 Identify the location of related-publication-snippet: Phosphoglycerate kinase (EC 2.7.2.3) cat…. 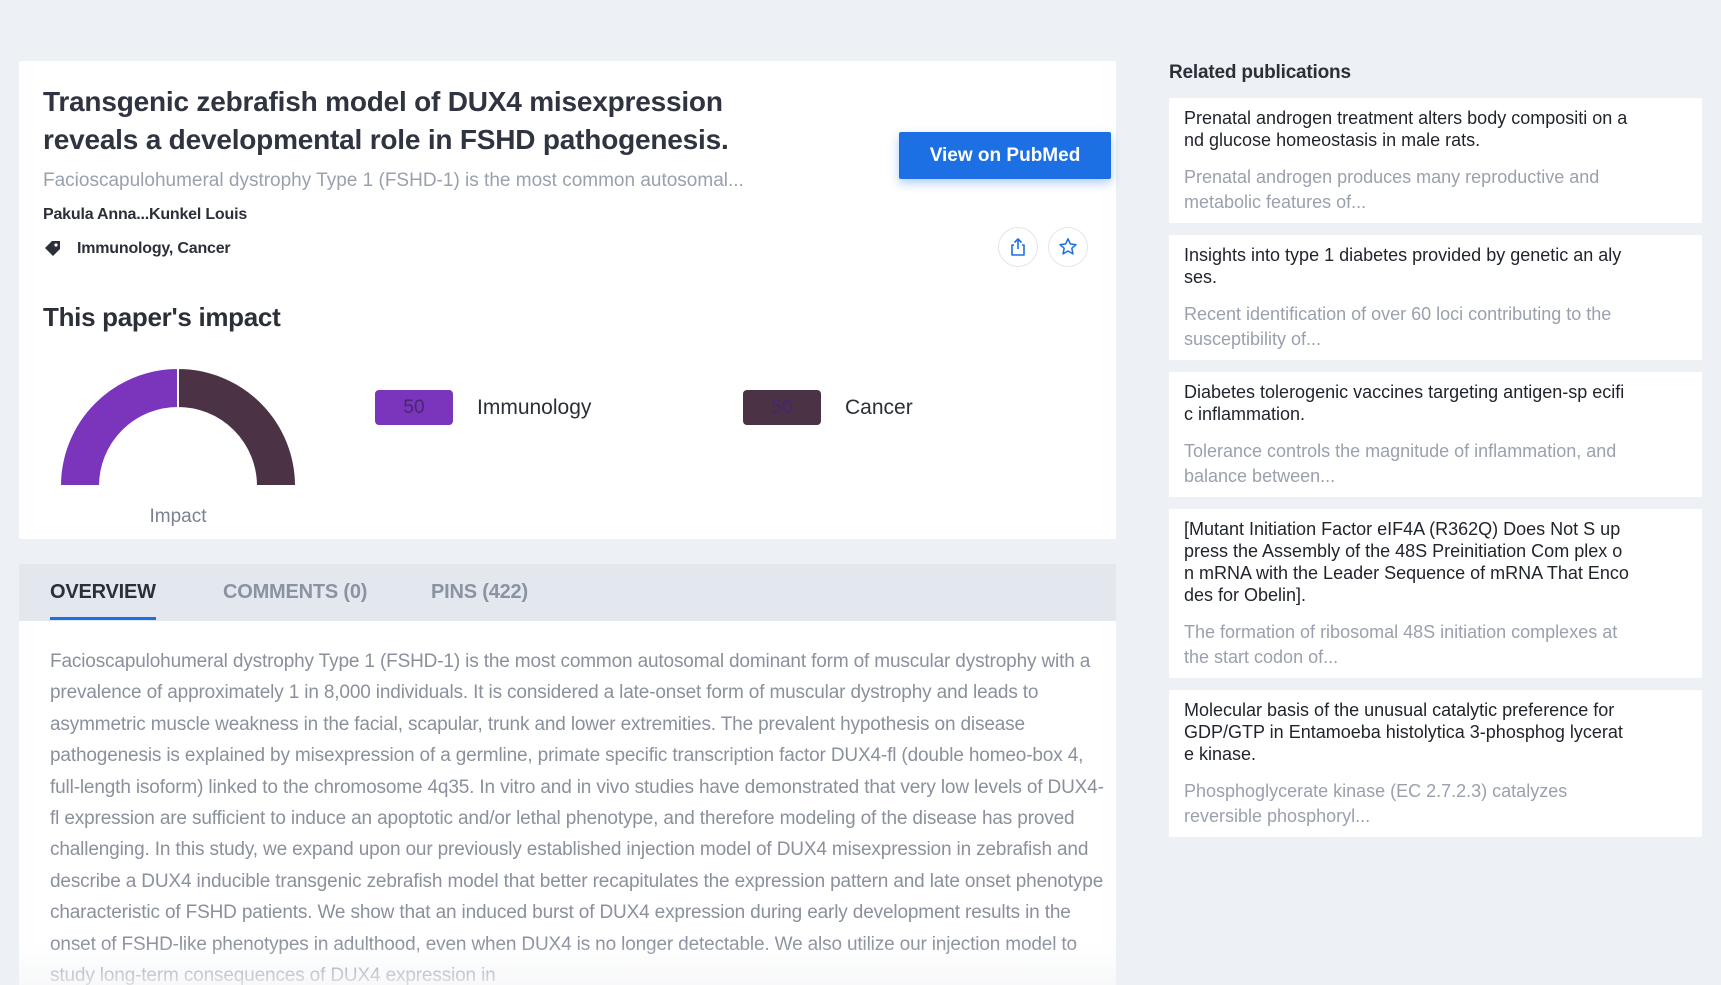
(1376, 803).